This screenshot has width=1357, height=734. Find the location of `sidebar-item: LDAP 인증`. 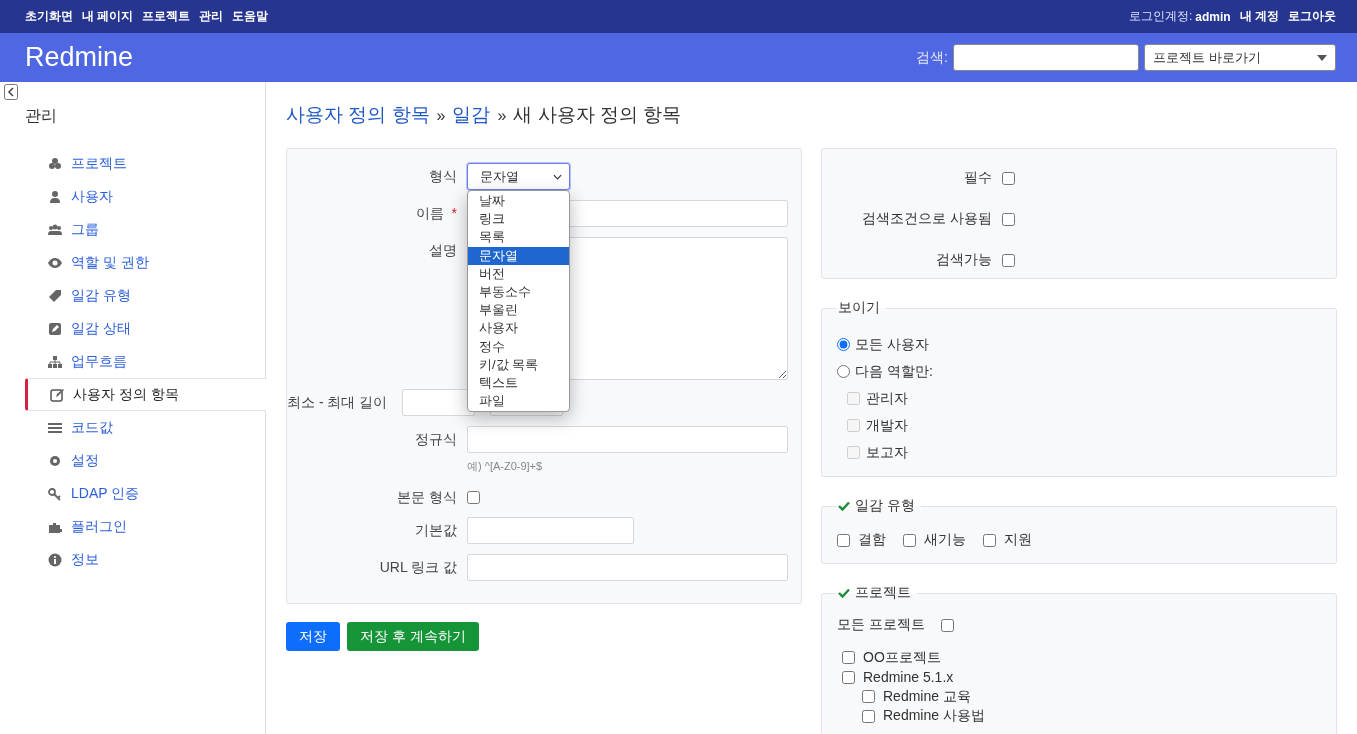

sidebar-item: LDAP 인증 is located at coordinates (132, 493).